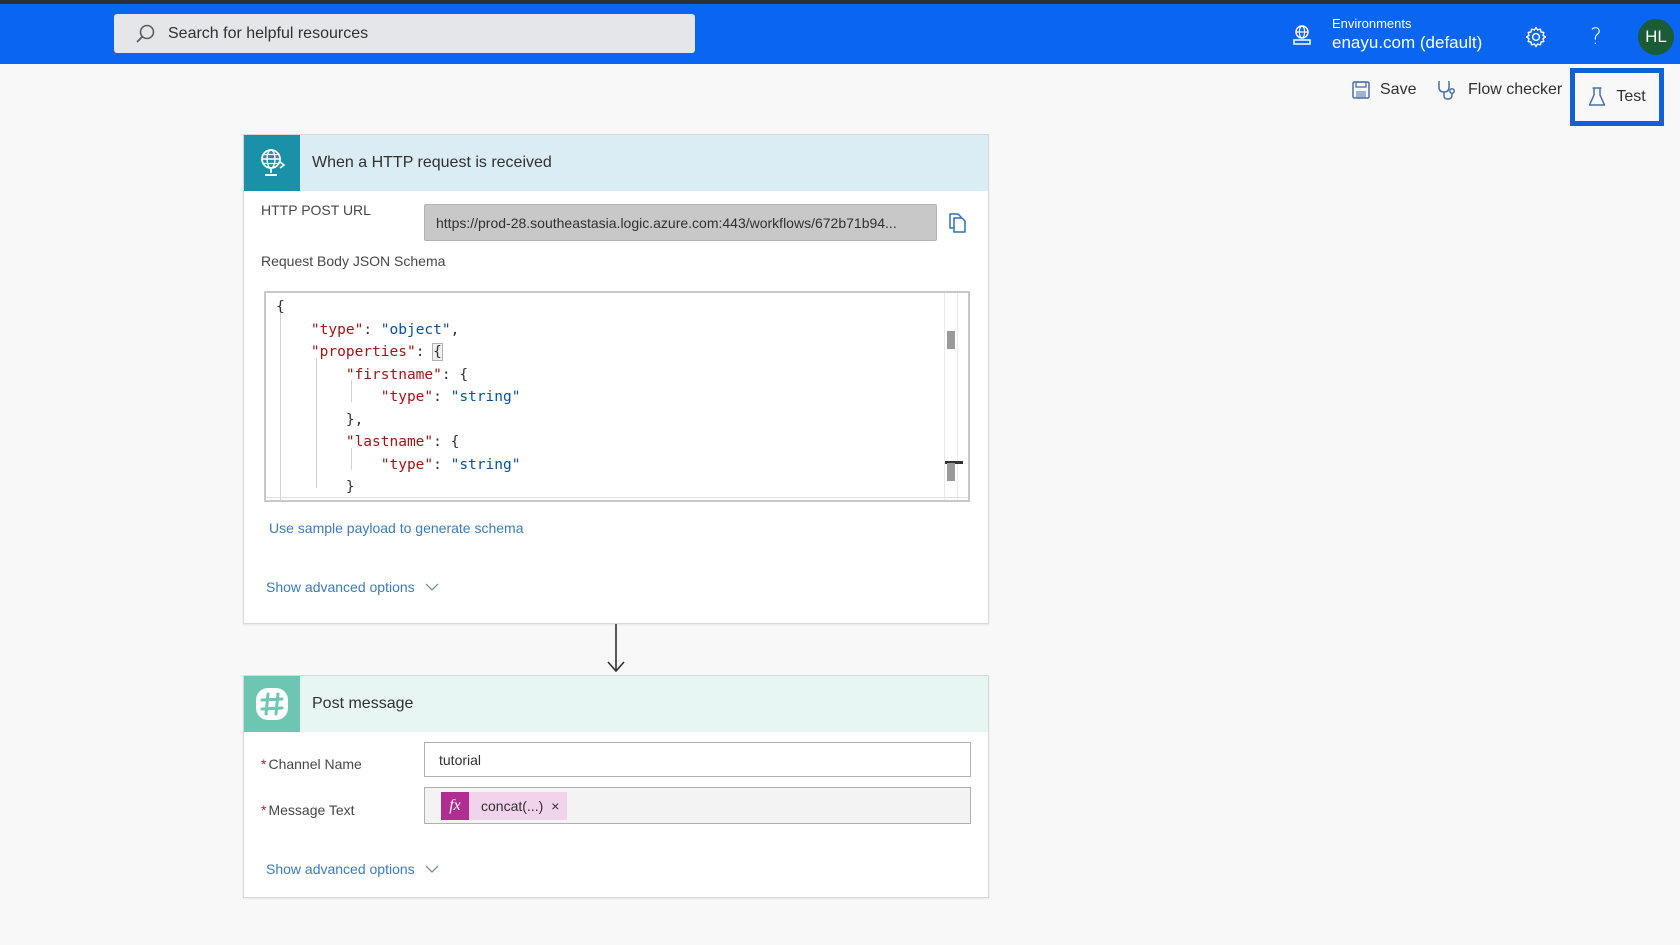  Describe the element at coordinates (455, 805) in the screenshot. I see `fx-icon: fx` at that location.